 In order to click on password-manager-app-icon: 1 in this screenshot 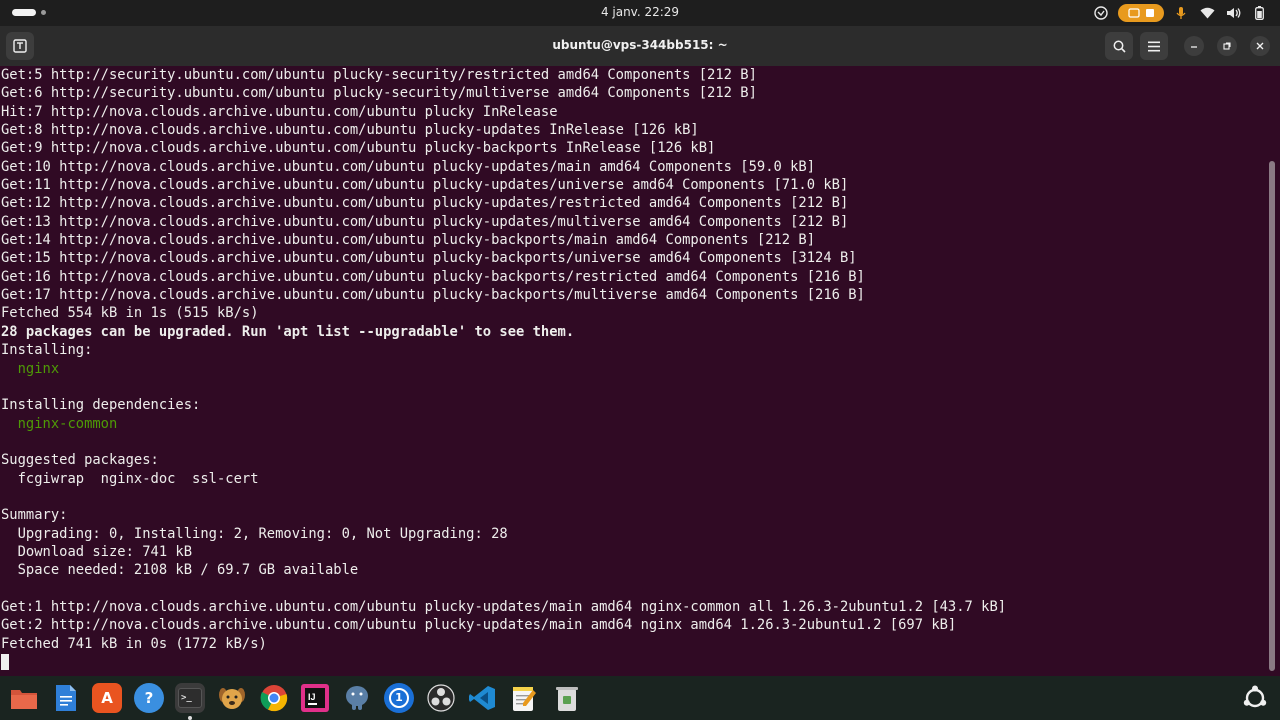, I will do `click(399, 698)`.